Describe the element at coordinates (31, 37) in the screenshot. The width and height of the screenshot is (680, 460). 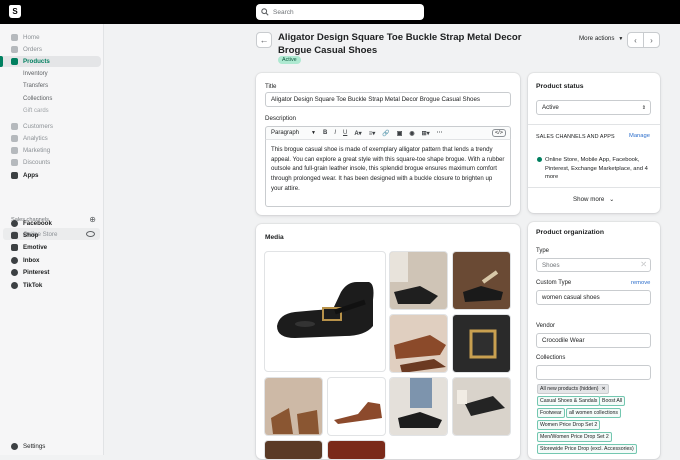
I see `sidebar-item-label: Home` at that location.